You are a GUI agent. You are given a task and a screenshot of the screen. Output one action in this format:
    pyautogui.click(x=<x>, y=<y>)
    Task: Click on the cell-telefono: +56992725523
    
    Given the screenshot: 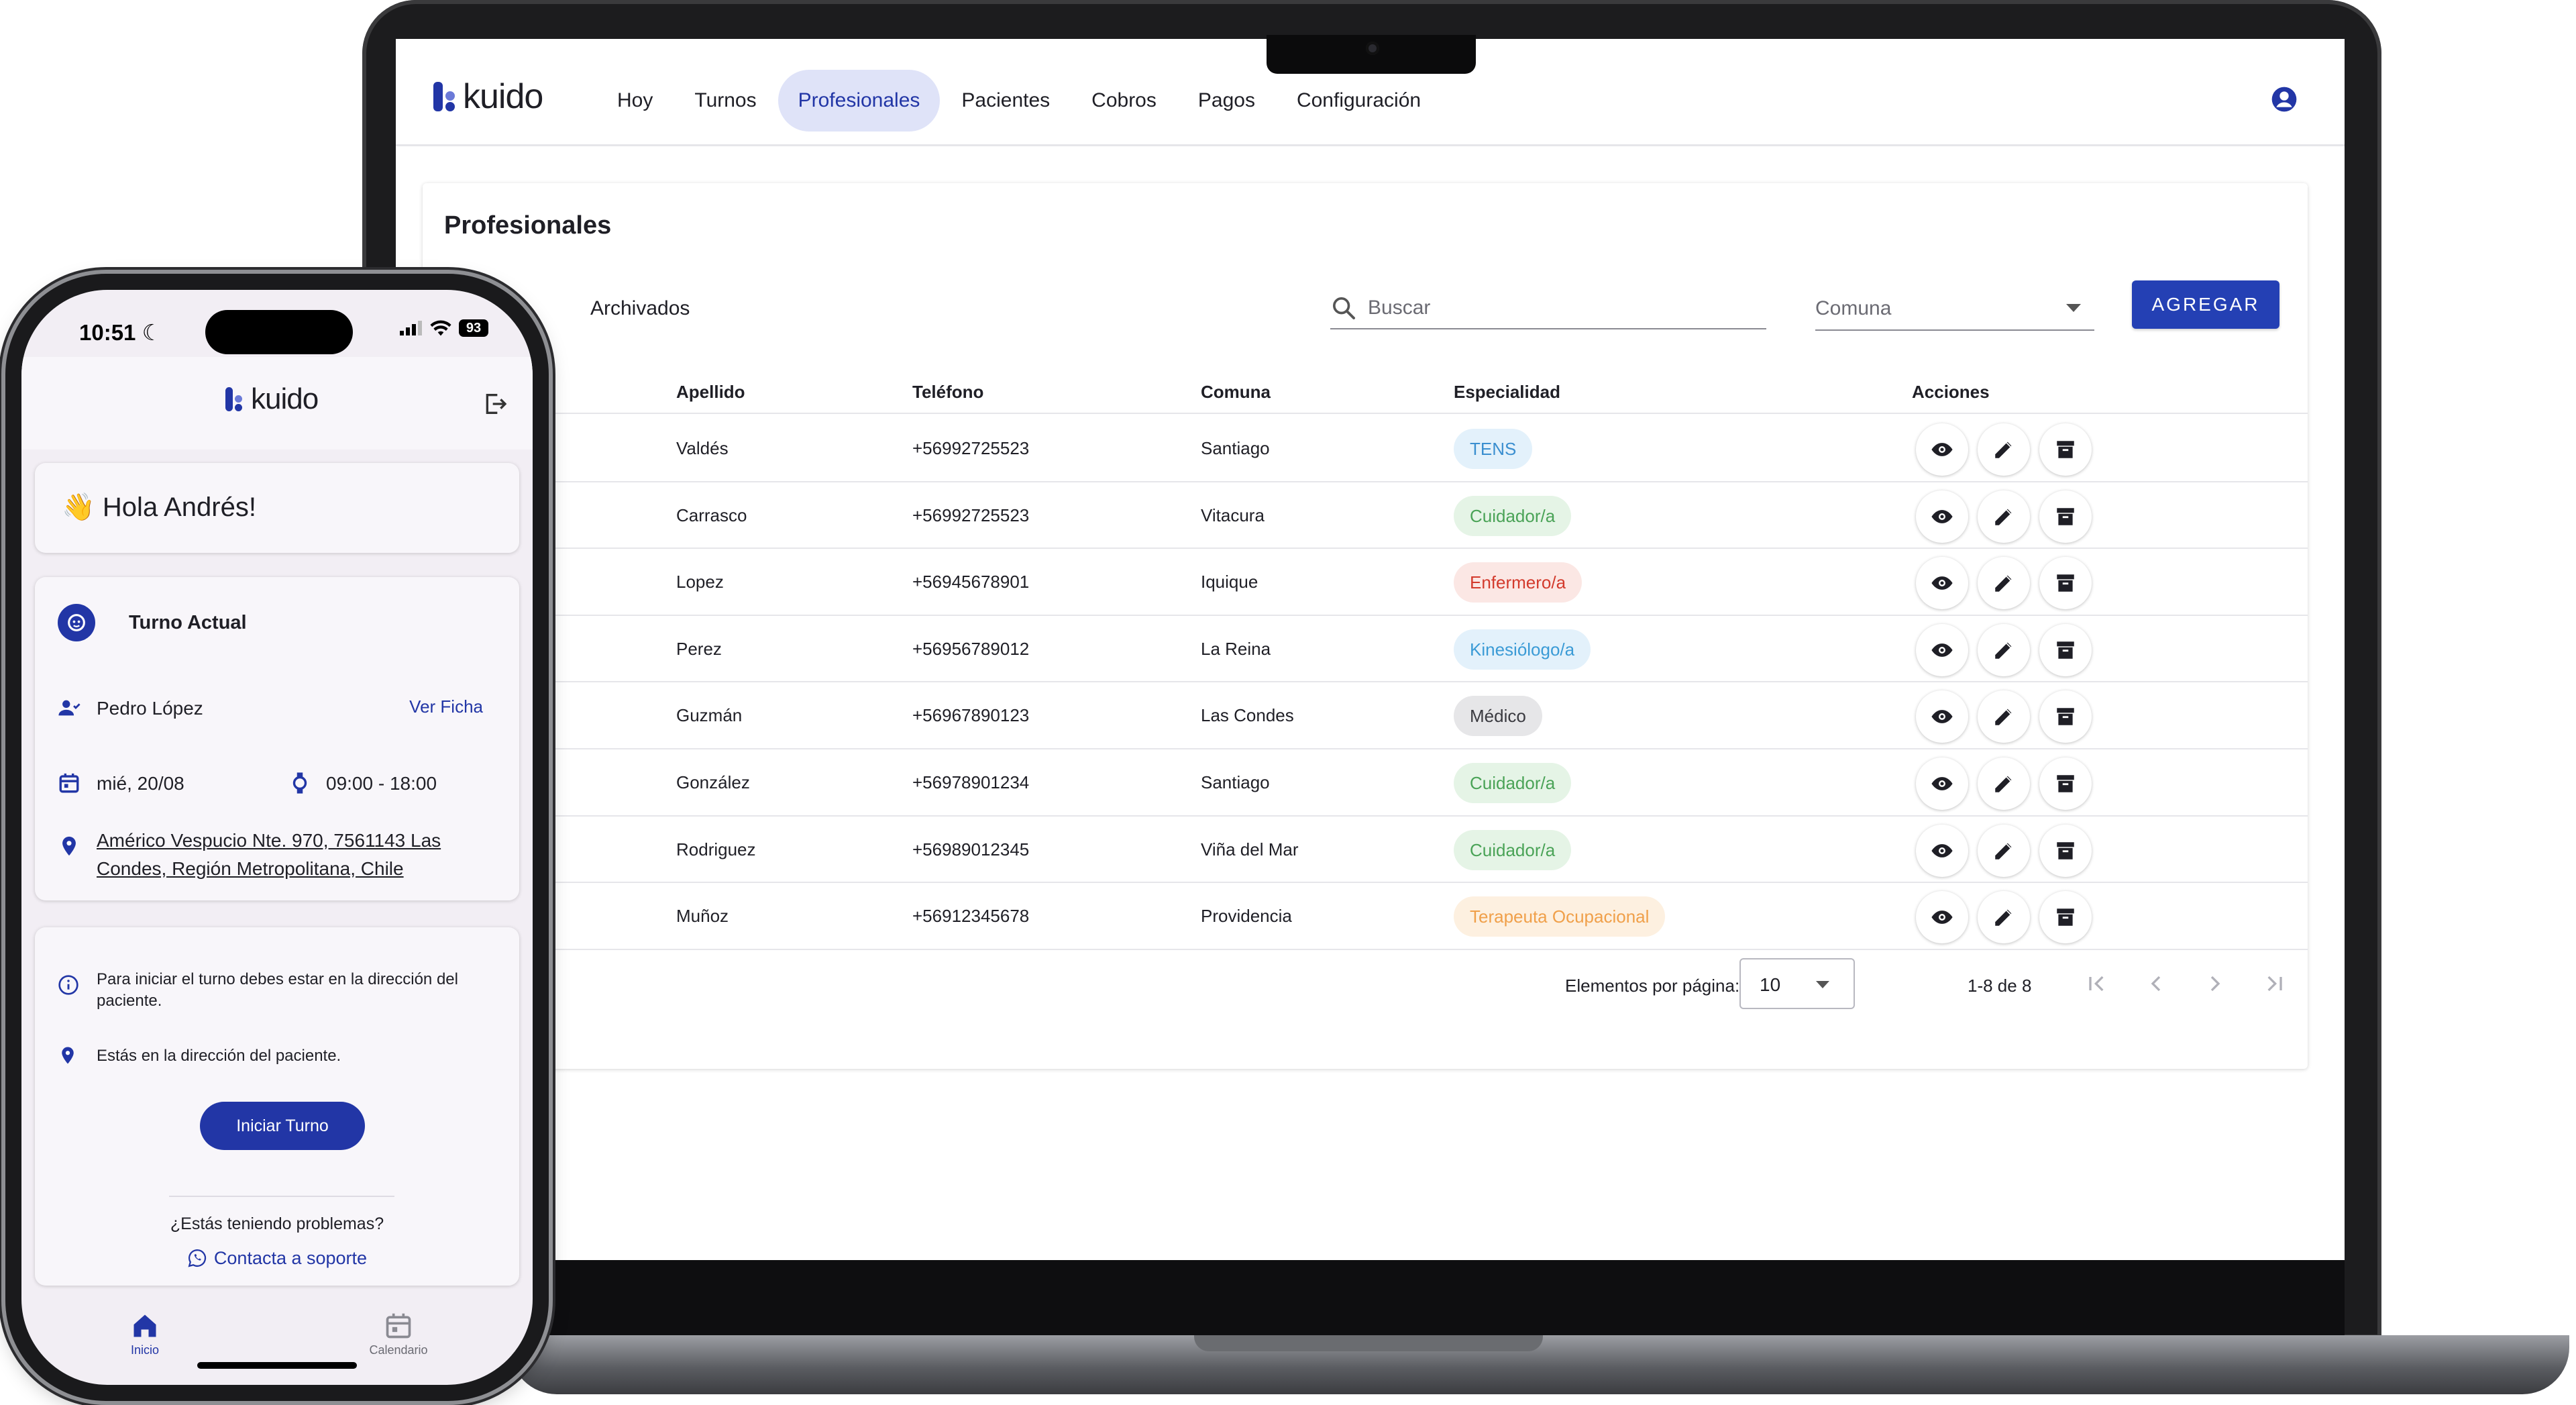 What is the action you would take?
    pyautogui.click(x=971, y=448)
    